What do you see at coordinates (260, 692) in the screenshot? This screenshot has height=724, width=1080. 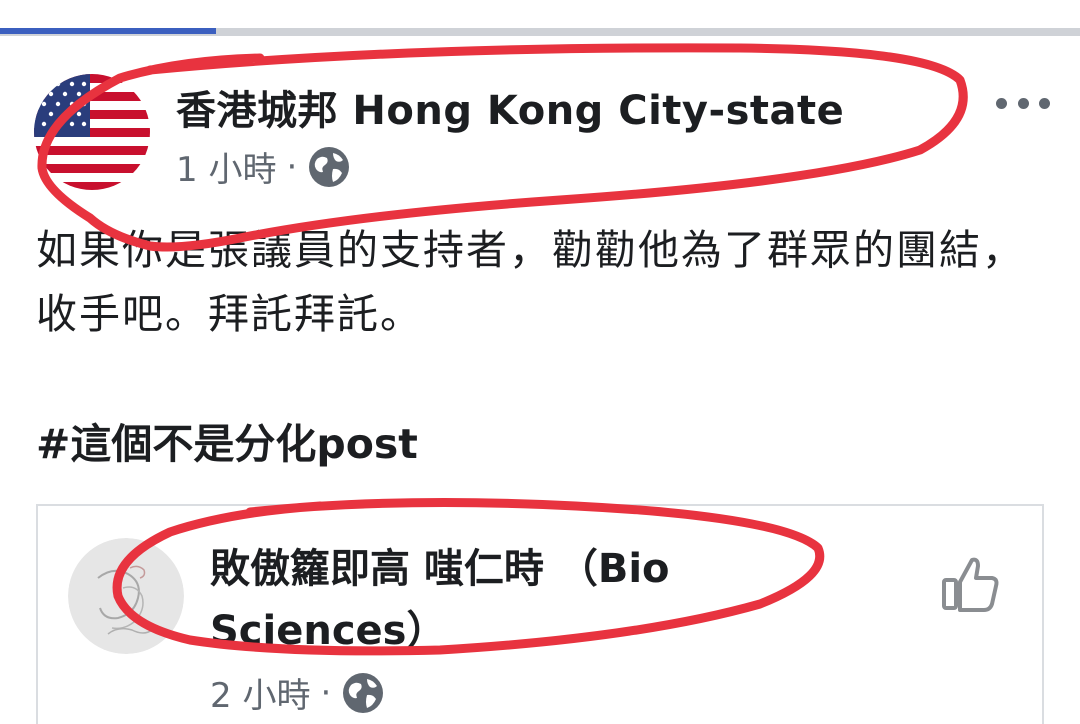 I see `shared-post-timestamp: 2 小時` at bounding box center [260, 692].